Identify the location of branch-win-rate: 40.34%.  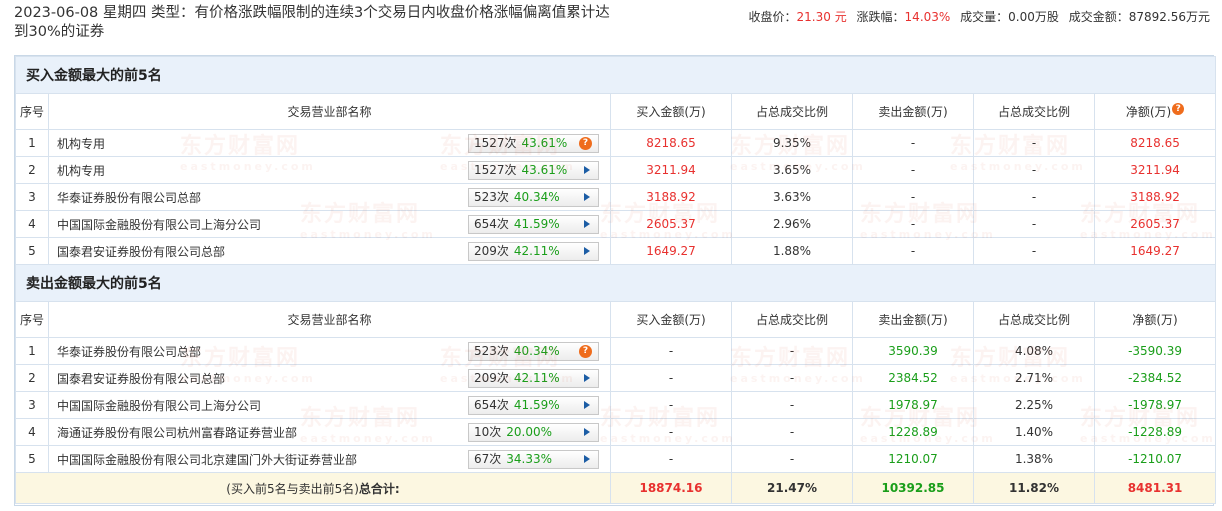
(536, 197).